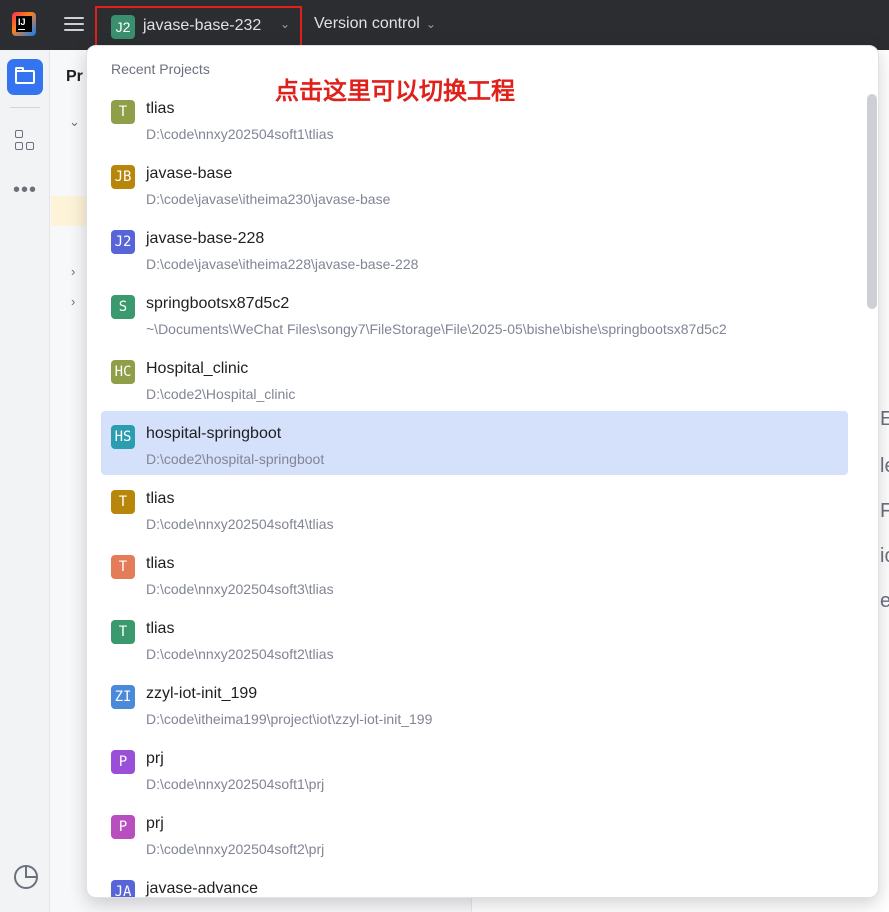 The width and height of the screenshot is (889, 912). What do you see at coordinates (197, 368) in the screenshot?
I see `project-name: Hospital_clinic` at bounding box center [197, 368].